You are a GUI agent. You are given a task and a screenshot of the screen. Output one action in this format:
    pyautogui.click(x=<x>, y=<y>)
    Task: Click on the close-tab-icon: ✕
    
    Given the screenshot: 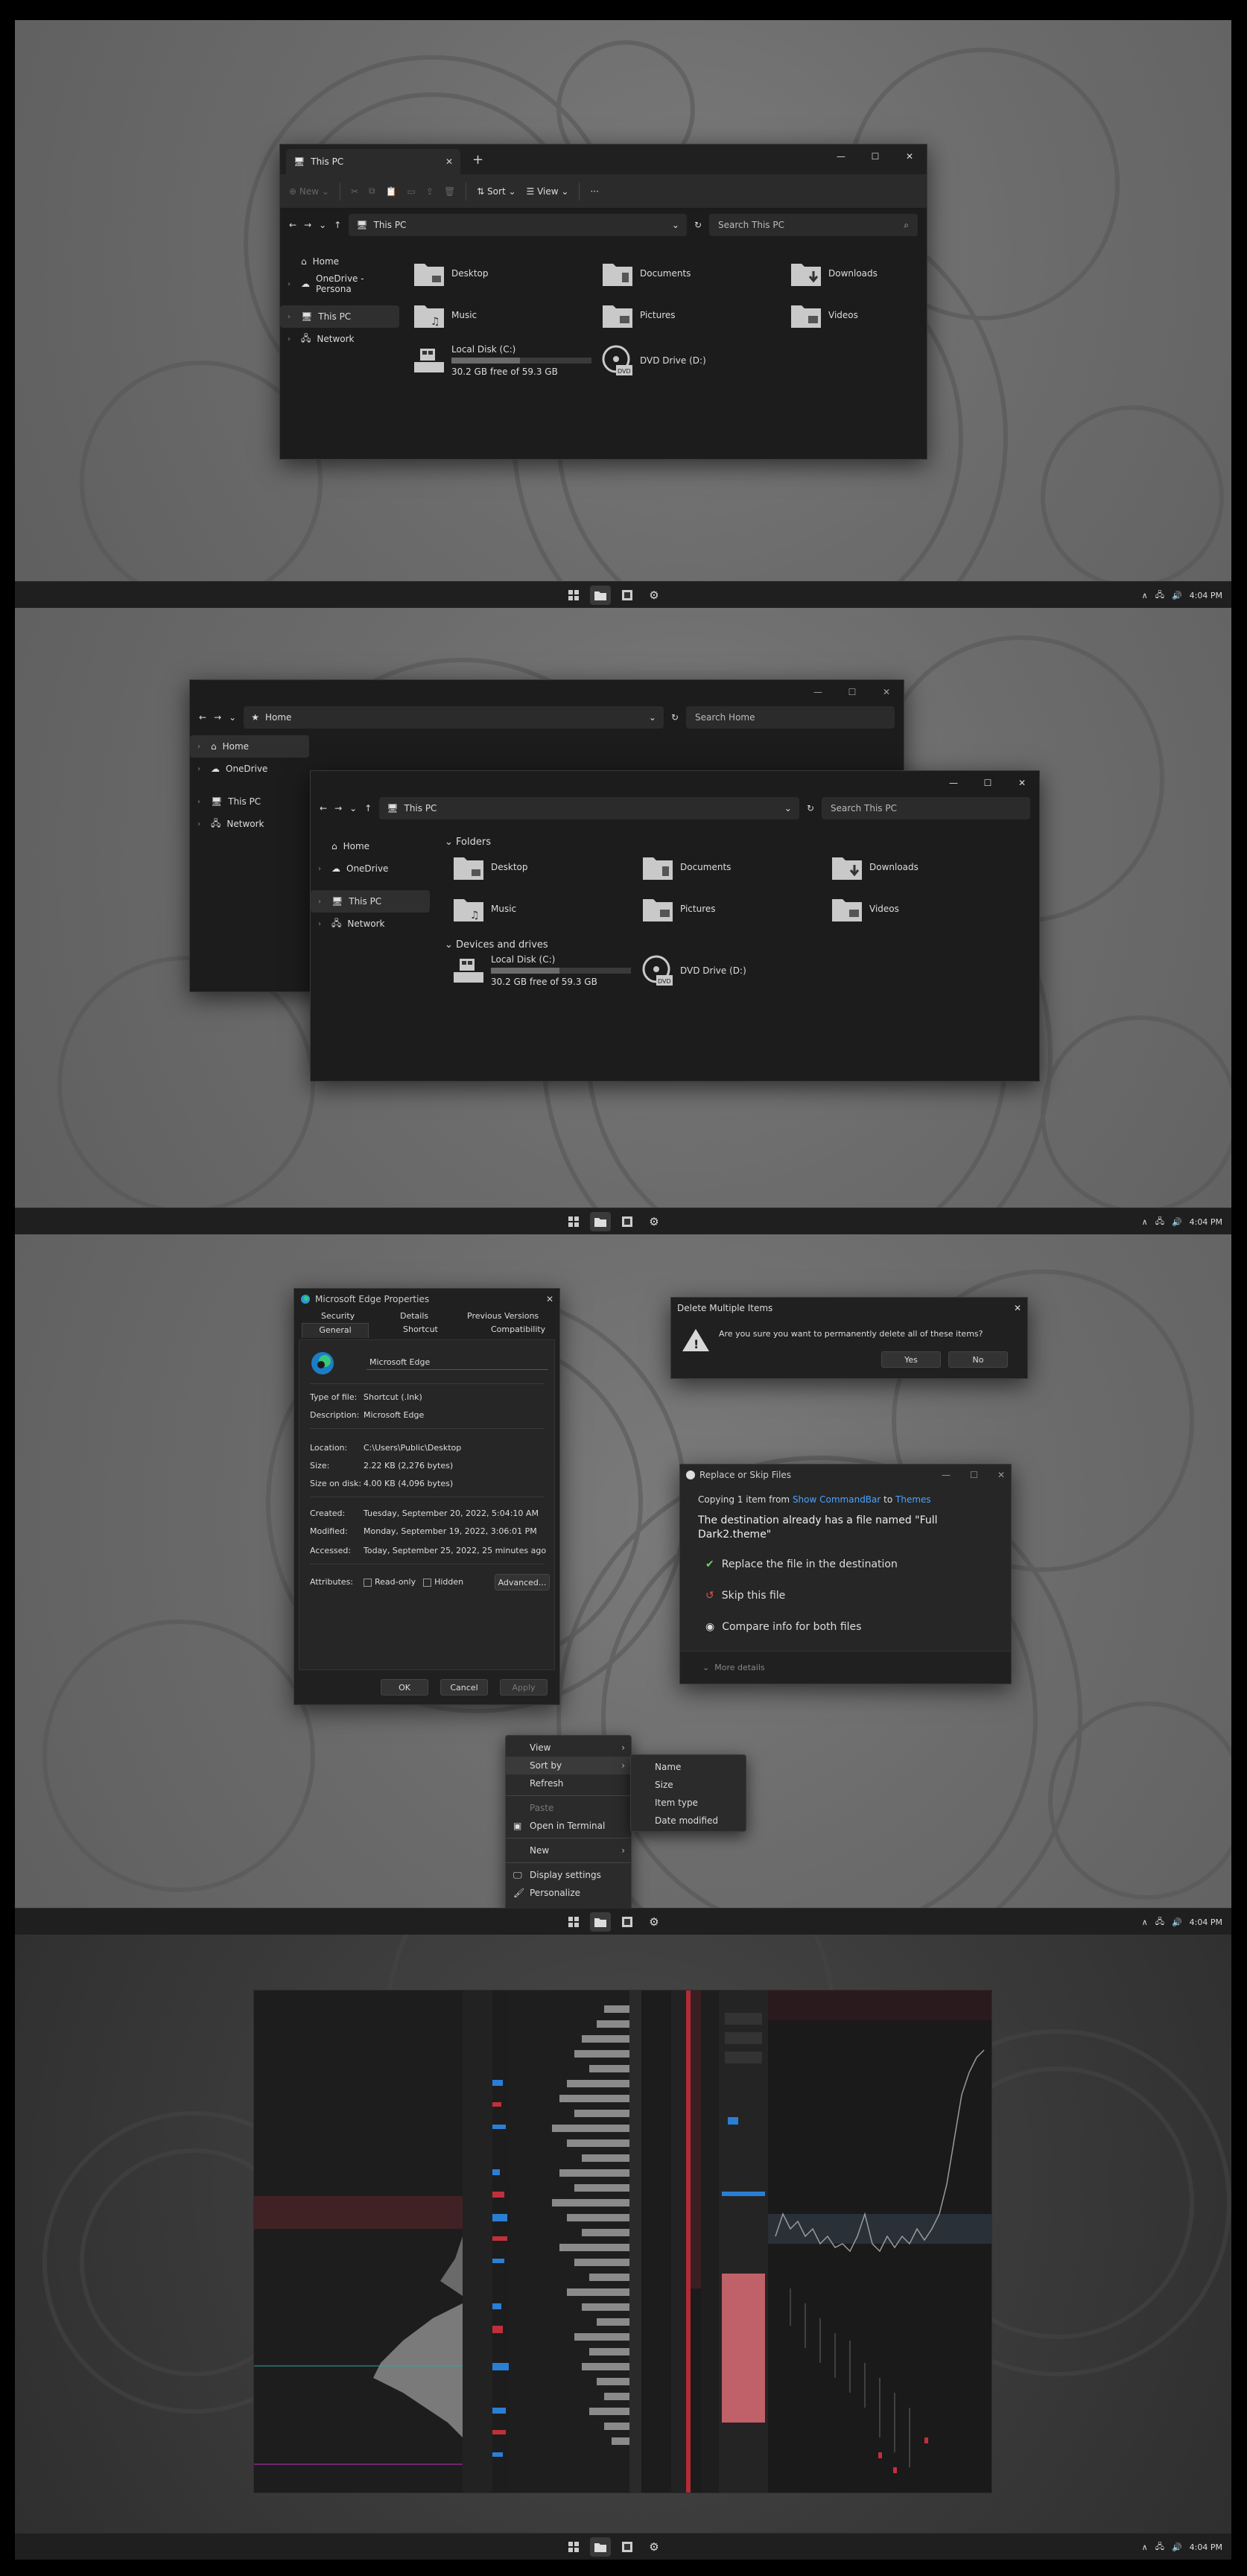 What is the action you would take?
    pyautogui.click(x=449, y=162)
    